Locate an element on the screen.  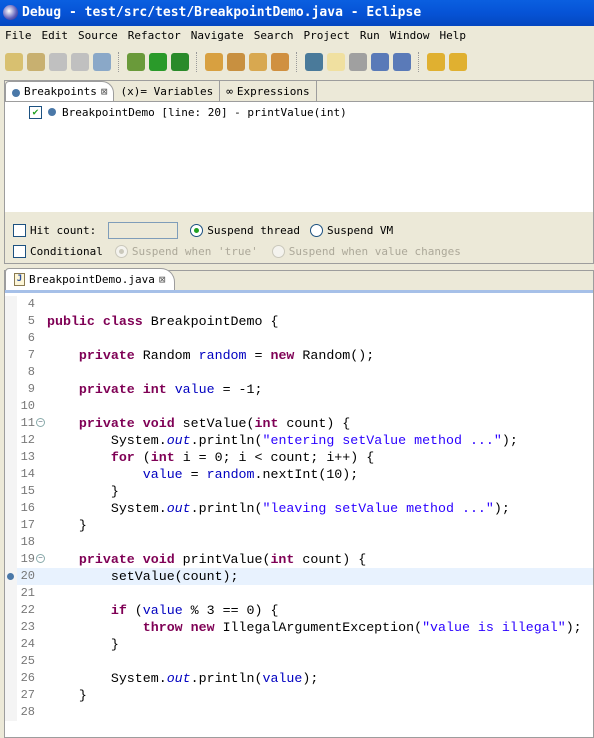
code-line: 11− private void setValue(int count) { is located at coordinates (299, 423).